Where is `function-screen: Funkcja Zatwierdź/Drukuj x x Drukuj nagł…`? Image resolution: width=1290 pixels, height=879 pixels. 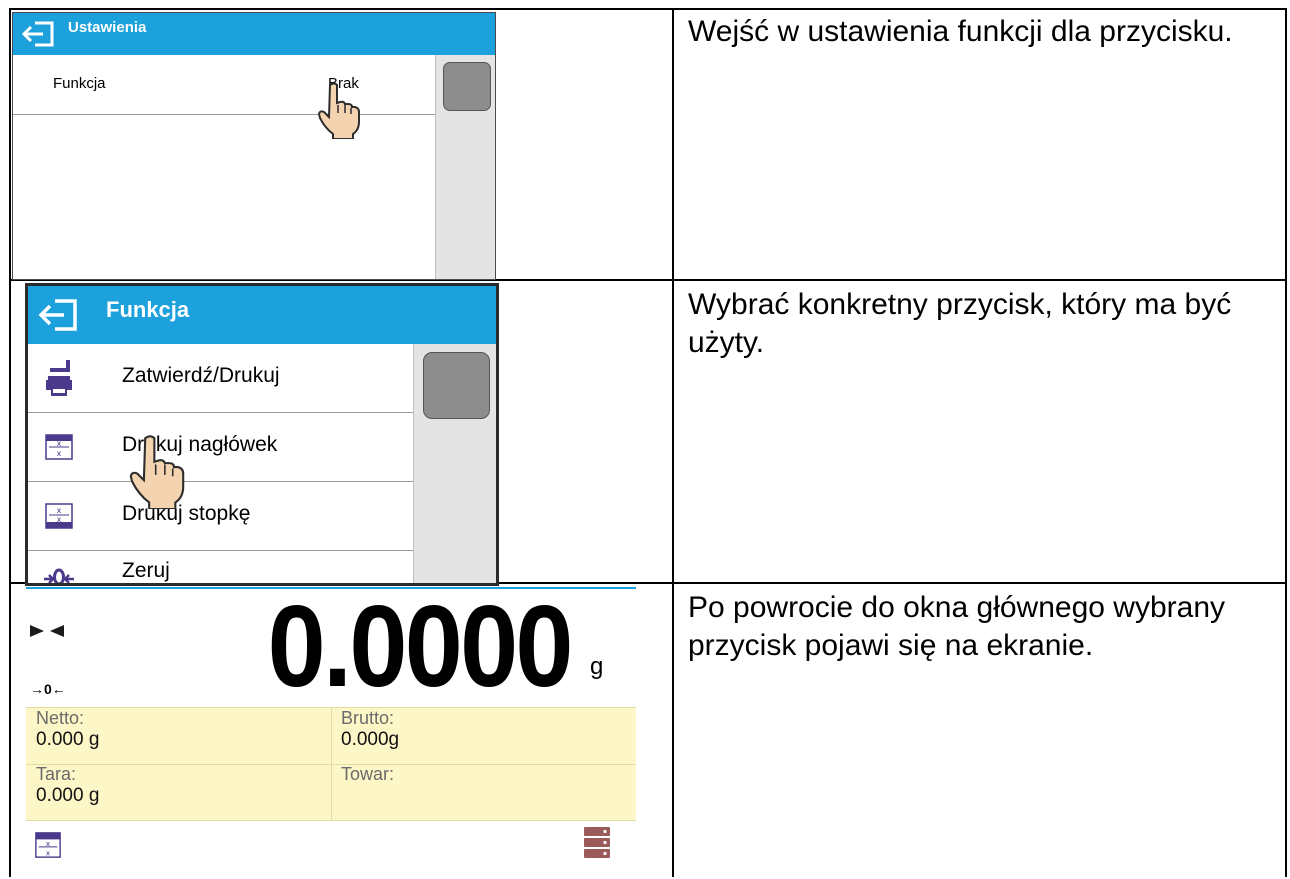 function-screen: Funkcja Zatwierdź/Drukuj x x Drukuj nagł… is located at coordinates (262, 434).